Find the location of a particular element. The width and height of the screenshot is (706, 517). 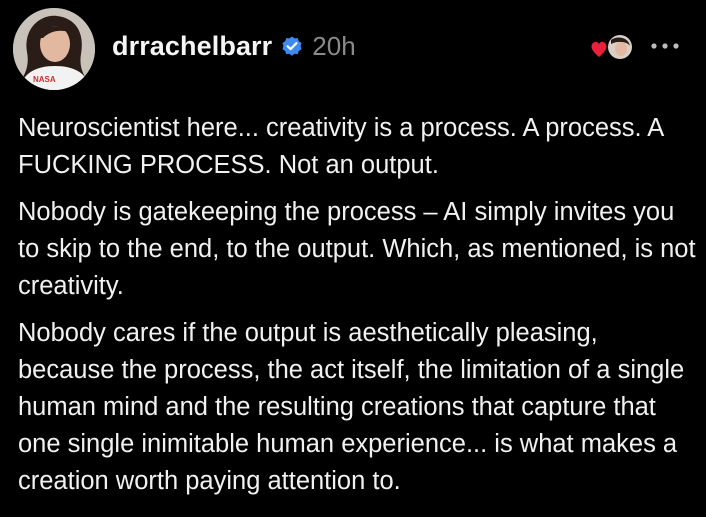

avatar: NASA is located at coordinates (54, 49).